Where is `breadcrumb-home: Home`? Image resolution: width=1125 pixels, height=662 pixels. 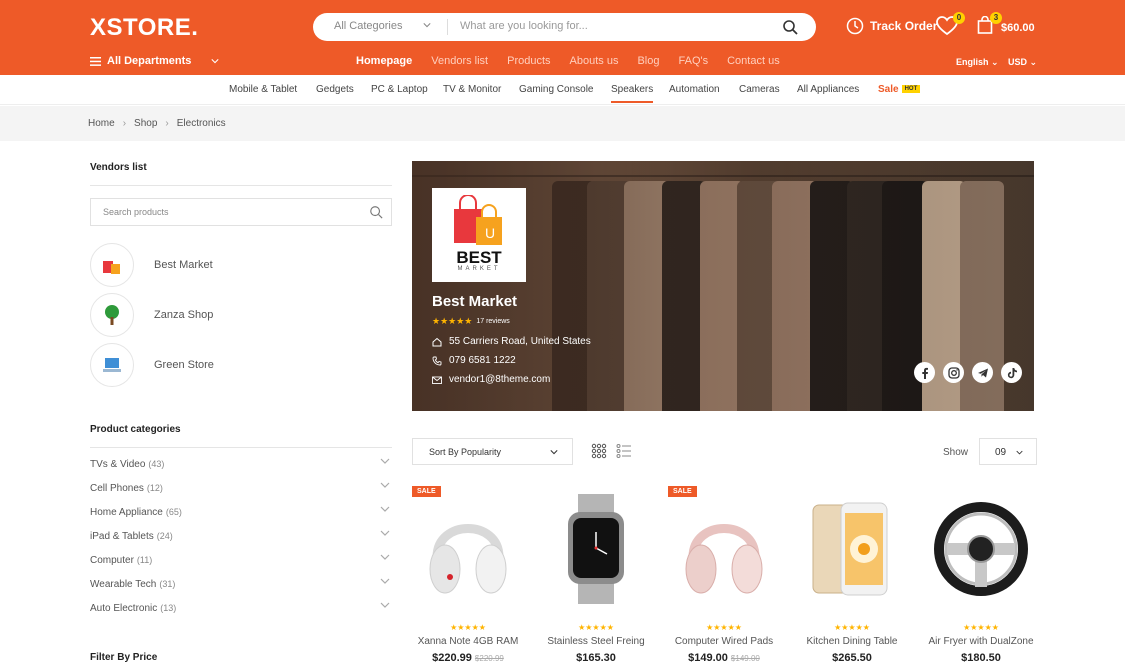
breadcrumb-home: Home is located at coordinates (101, 123).